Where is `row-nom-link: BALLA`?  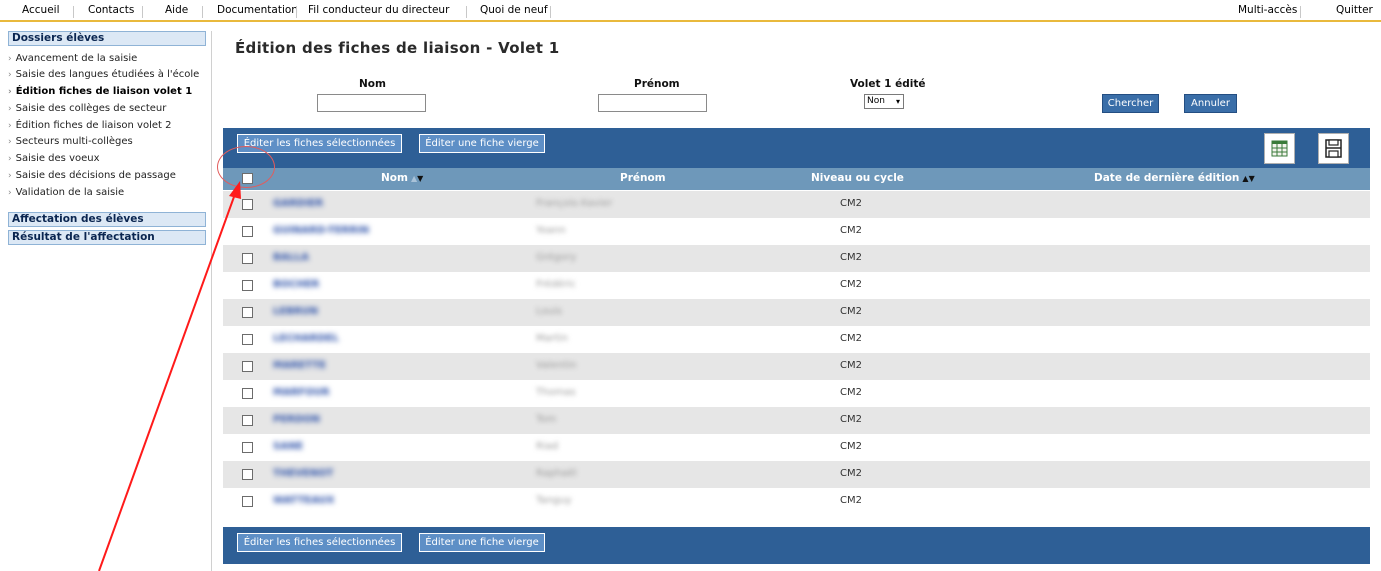 row-nom-link: BALLA is located at coordinates (291, 257).